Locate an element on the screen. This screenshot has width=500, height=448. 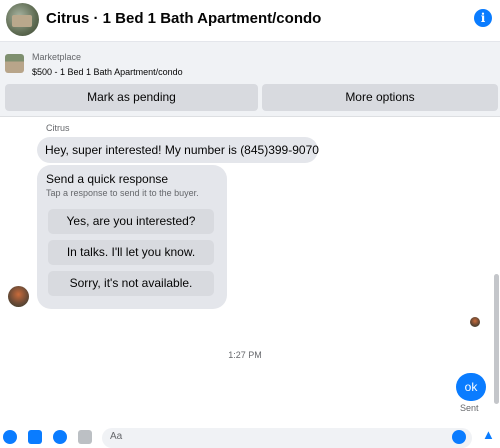
outgoing-message: ok is located at coordinates (471, 387).